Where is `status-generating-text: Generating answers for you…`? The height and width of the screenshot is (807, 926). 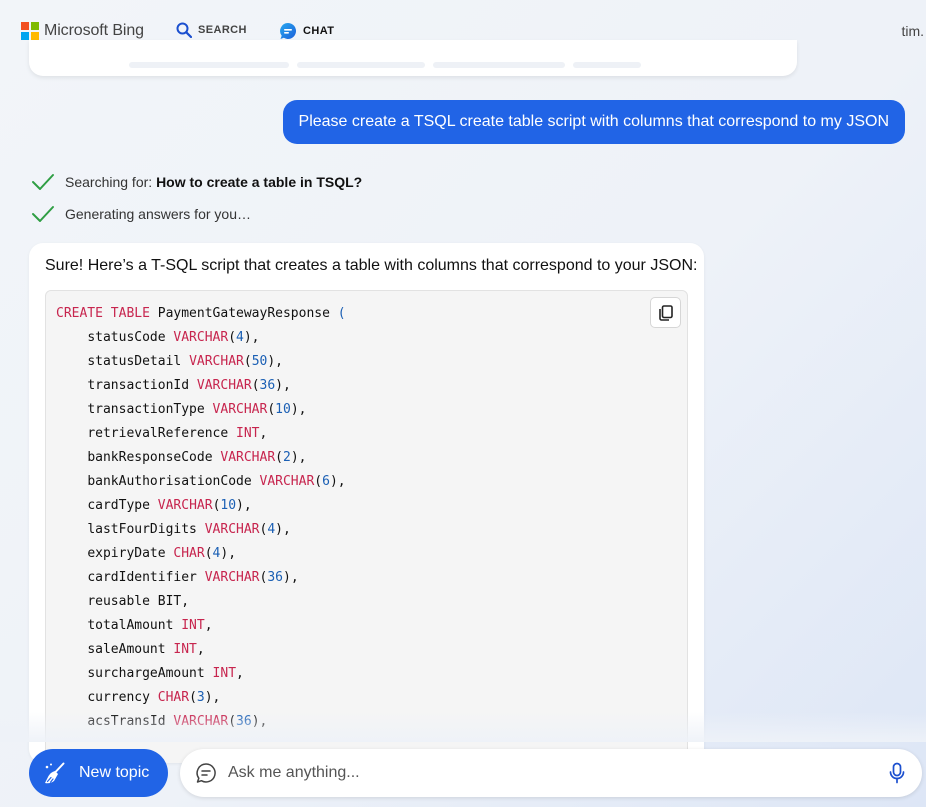 status-generating-text: Generating answers for you… is located at coordinates (158, 214).